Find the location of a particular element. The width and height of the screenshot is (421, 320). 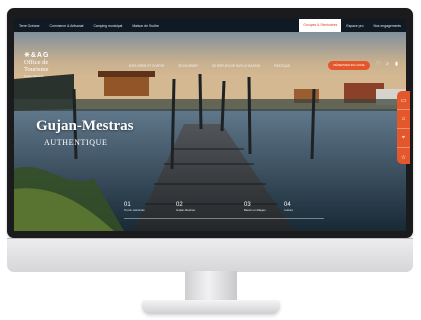

carousel-step: 02 Guijan-Mestras is located at coordinates (185, 207).